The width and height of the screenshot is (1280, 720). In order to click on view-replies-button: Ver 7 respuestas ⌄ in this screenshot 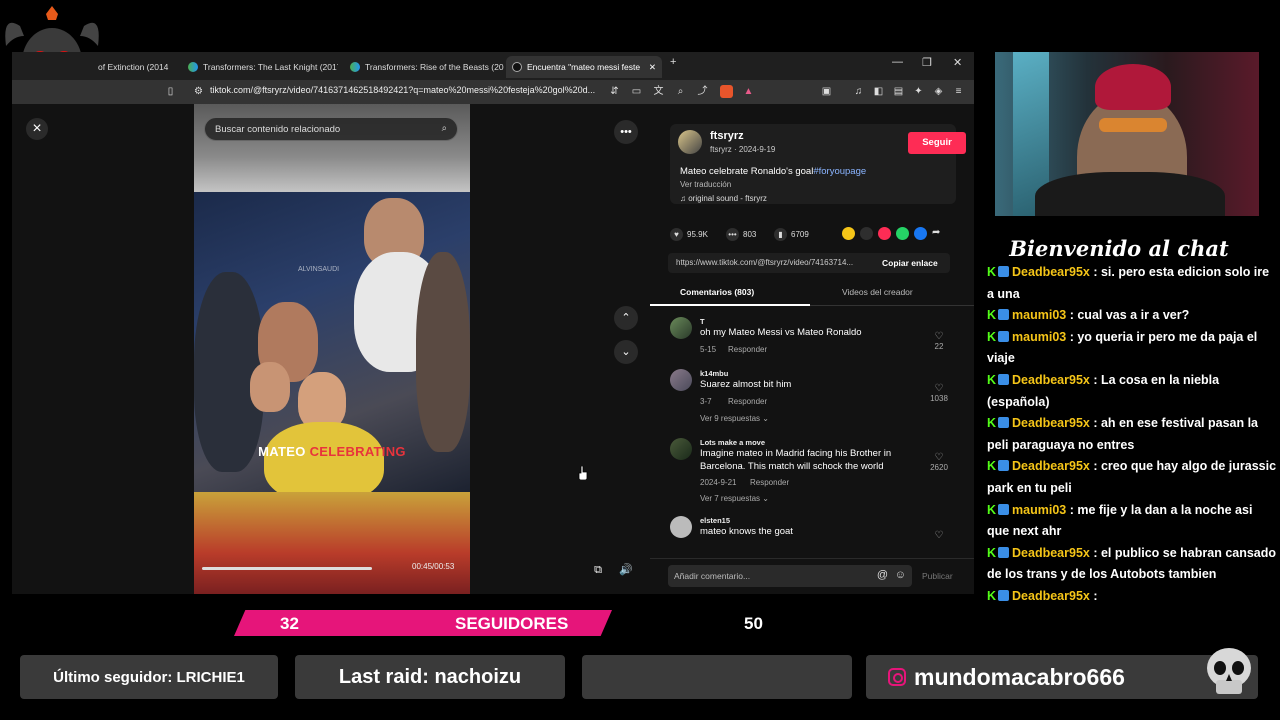, I will do `click(734, 498)`.